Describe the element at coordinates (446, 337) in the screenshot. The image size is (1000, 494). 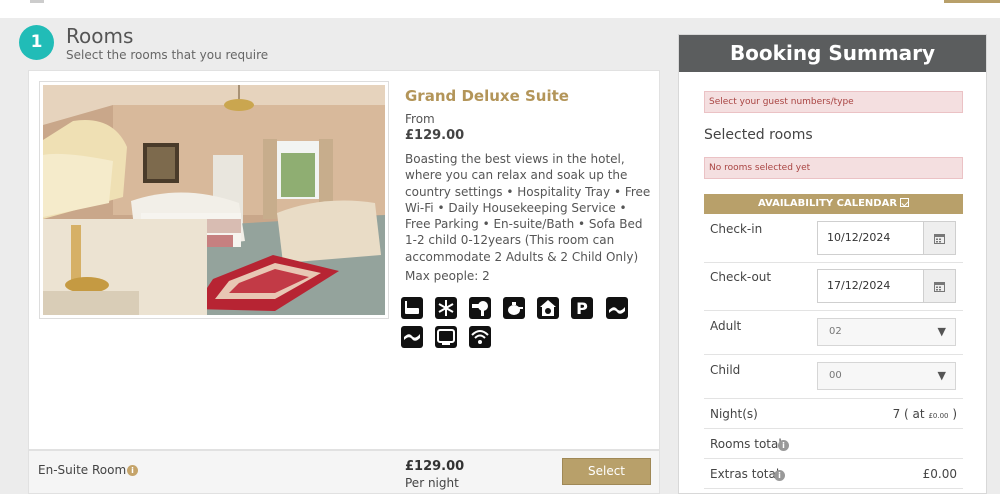
I see `tv-icon` at that location.